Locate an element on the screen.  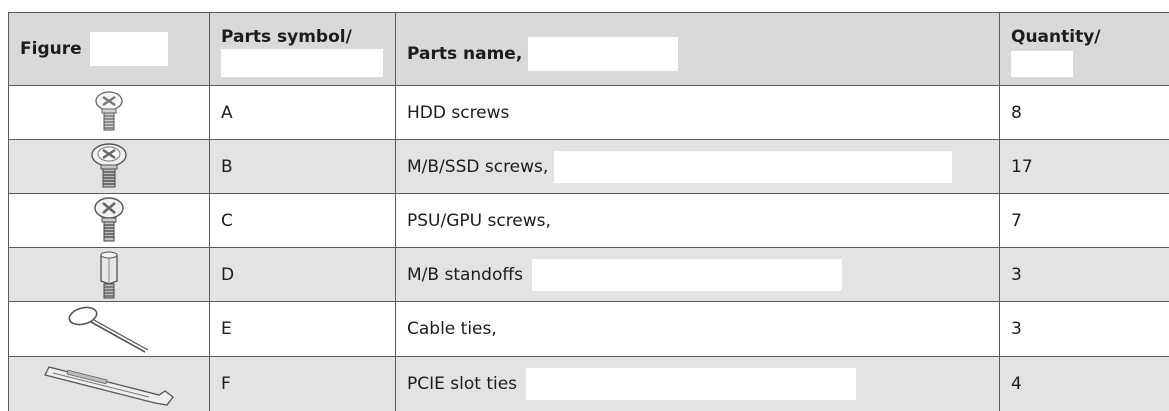
name-cell: PSU/GPU screws, is located at coordinates (697, 220).